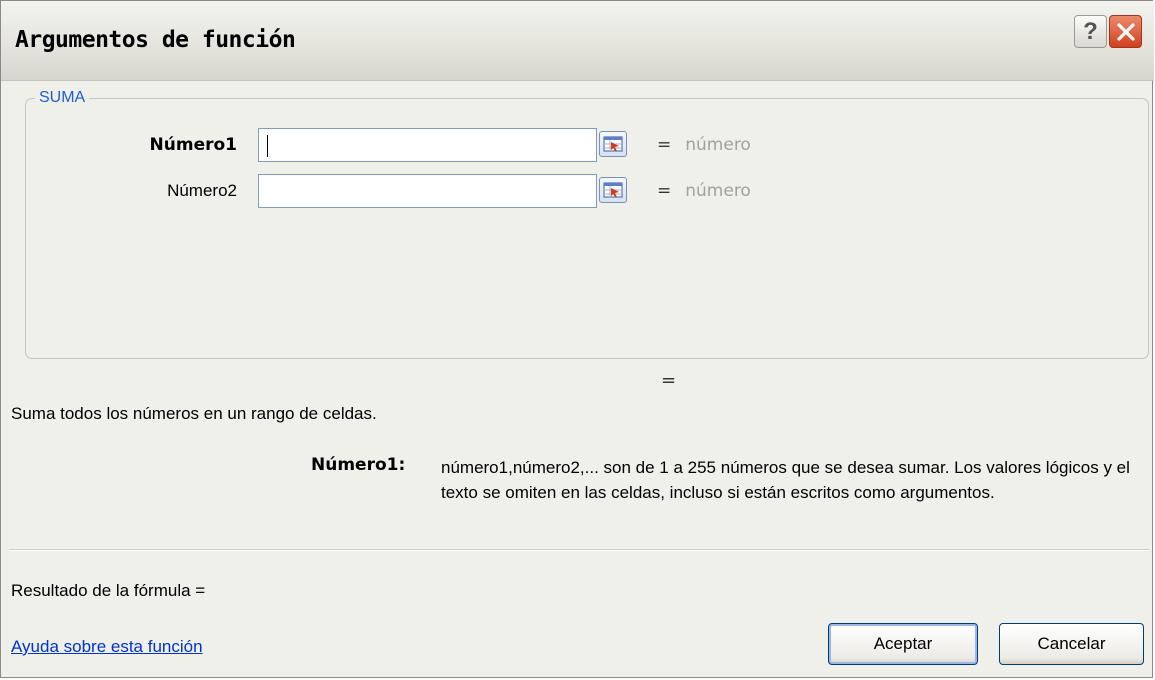  Describe the element at coordinates (155, 40) in the screenshot. I see `window-title: Argumentos de función` at that location.